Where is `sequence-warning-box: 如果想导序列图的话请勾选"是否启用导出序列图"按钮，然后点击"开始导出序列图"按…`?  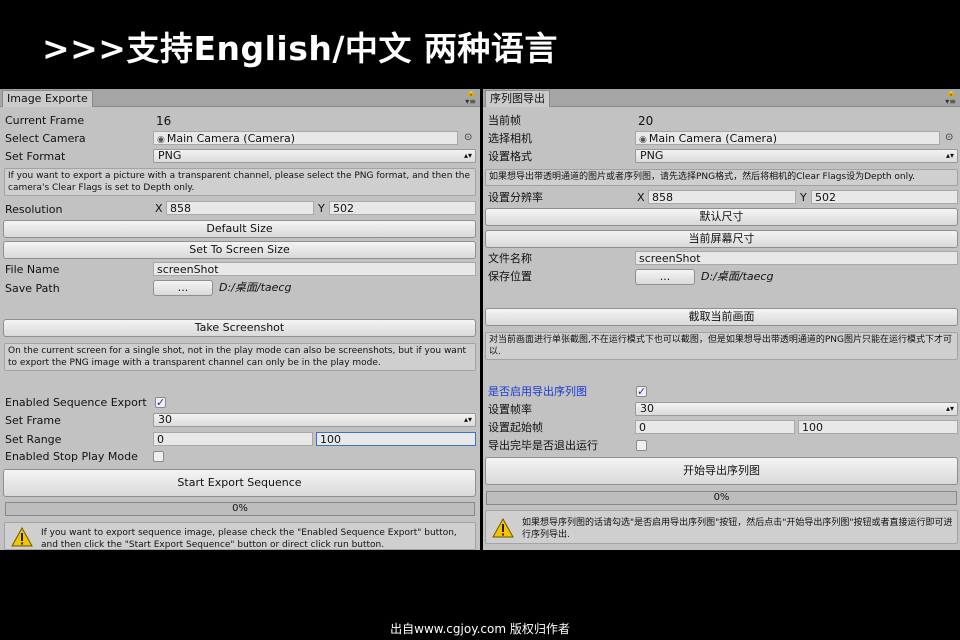 sequence-warning-box: 如果想导序列图的话请勾选"是否启用导出序列图"按钮，然后点击"开始导出序列图"按… is located at coordinates (721, 527).